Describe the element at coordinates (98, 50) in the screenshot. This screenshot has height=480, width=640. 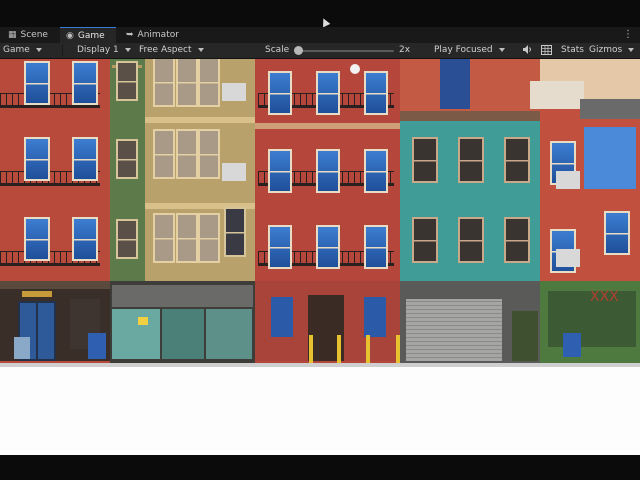
I see `display-label: Display 1` at that location.